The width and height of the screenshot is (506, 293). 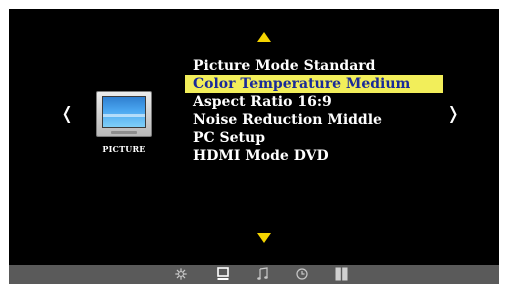 What do you see at coordinates (302, 274) in the screenshot?
I see `clock-icon` at bounding box center [302, 274].